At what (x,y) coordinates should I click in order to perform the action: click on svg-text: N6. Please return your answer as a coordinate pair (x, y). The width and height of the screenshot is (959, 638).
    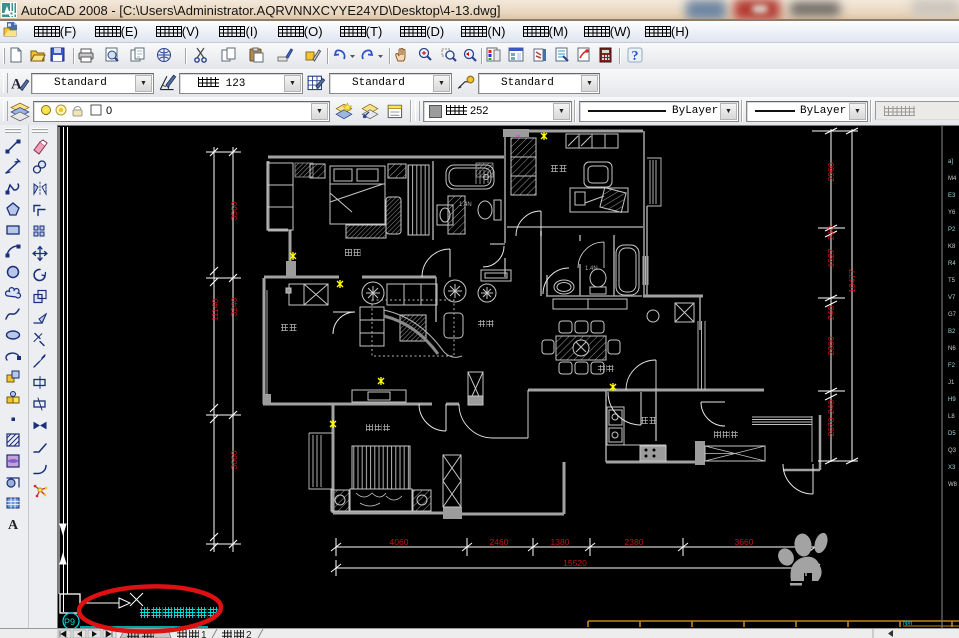
    Looking at the image, I should click on (952, 349).